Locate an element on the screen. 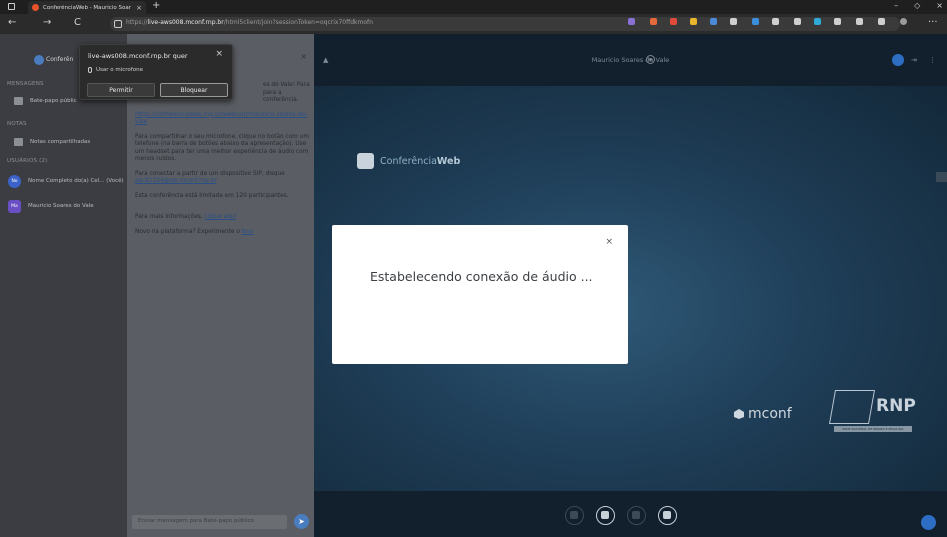  close-modal-button: × is located at coordinates (609, 242).